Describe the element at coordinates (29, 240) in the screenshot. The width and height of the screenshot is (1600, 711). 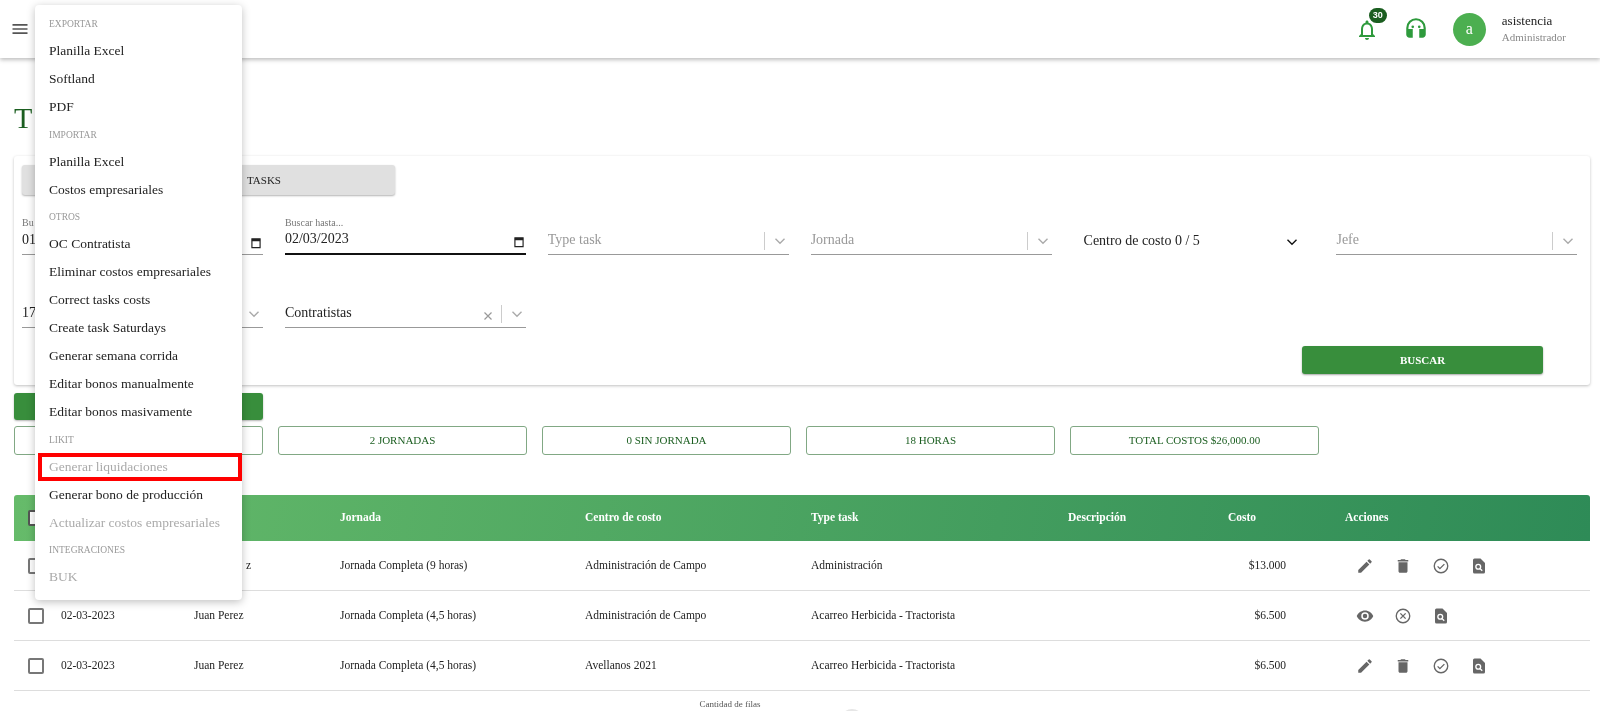
I see `field-value: 01` at that location.